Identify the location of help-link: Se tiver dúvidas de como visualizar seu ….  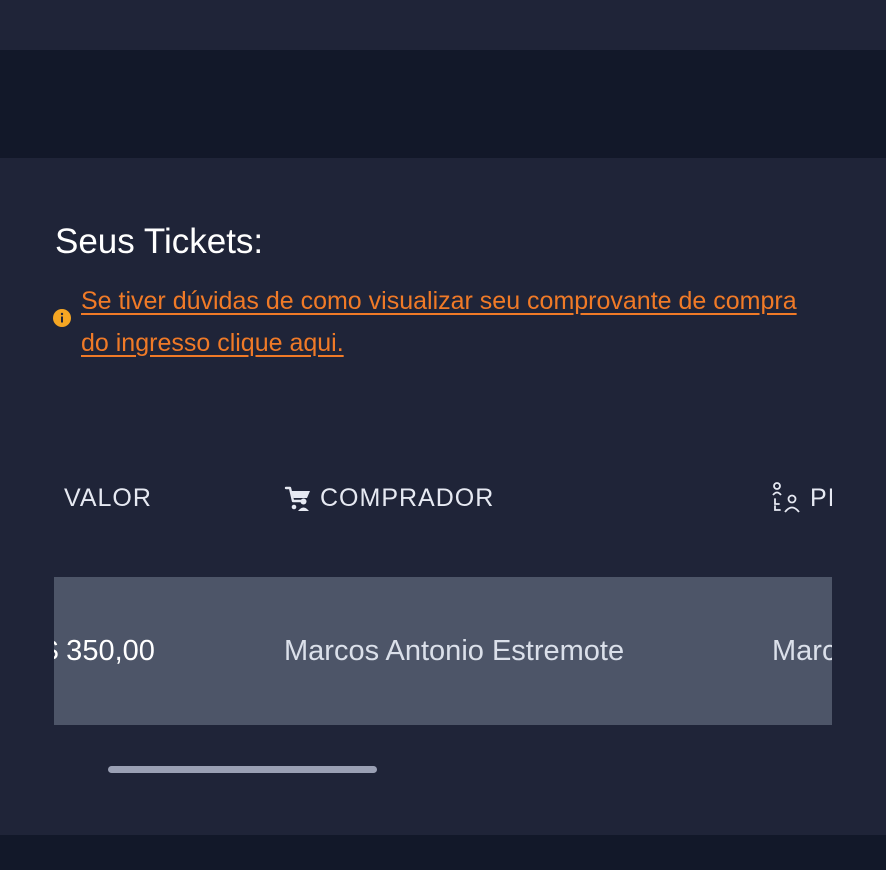
(451, 322).